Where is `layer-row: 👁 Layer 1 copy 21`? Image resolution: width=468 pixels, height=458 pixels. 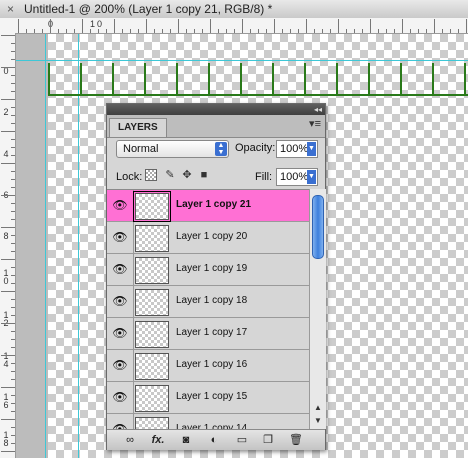 layer-row: 👁 Layer 1 copy 21 is located at coordinates (208, 206).